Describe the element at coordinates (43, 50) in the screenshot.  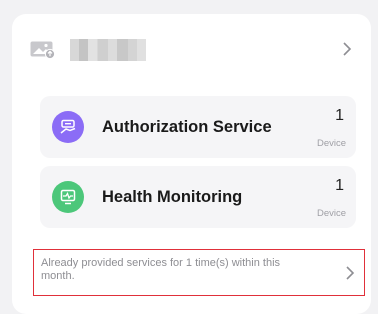
I see `image-icon` at that location.